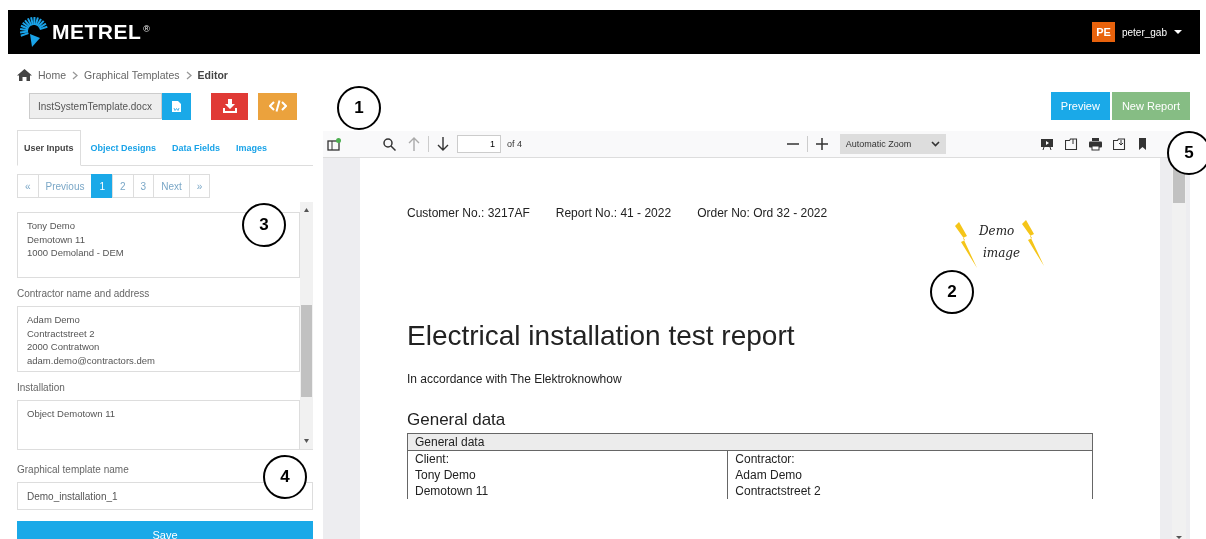 This screenshot has height=539, width=1206. I want to click on breadcrumb-link: Graphical Templates, so click(132, 75).